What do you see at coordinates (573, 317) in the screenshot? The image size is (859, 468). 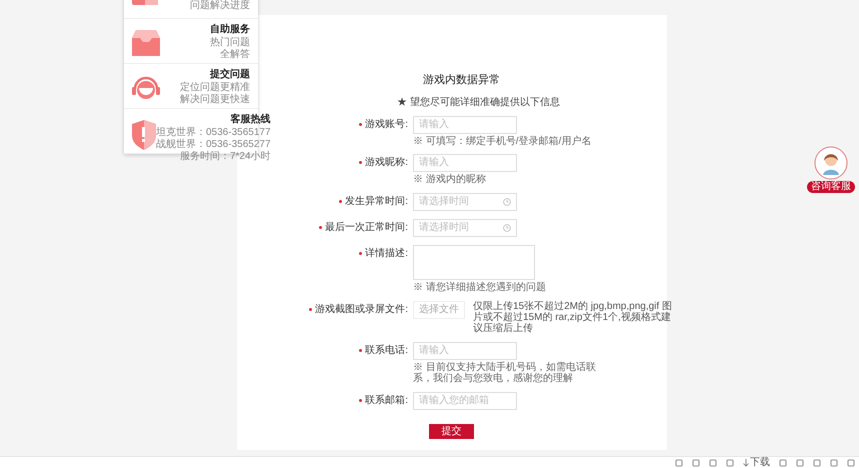 I see `upload-hint: 仅限上传15张不超过2M的 jpg,bmp,png,gif 图片或不超过15M的 rar,zip文件1个,视频格式建议压缩后上传` at bounding box center [573, 317].